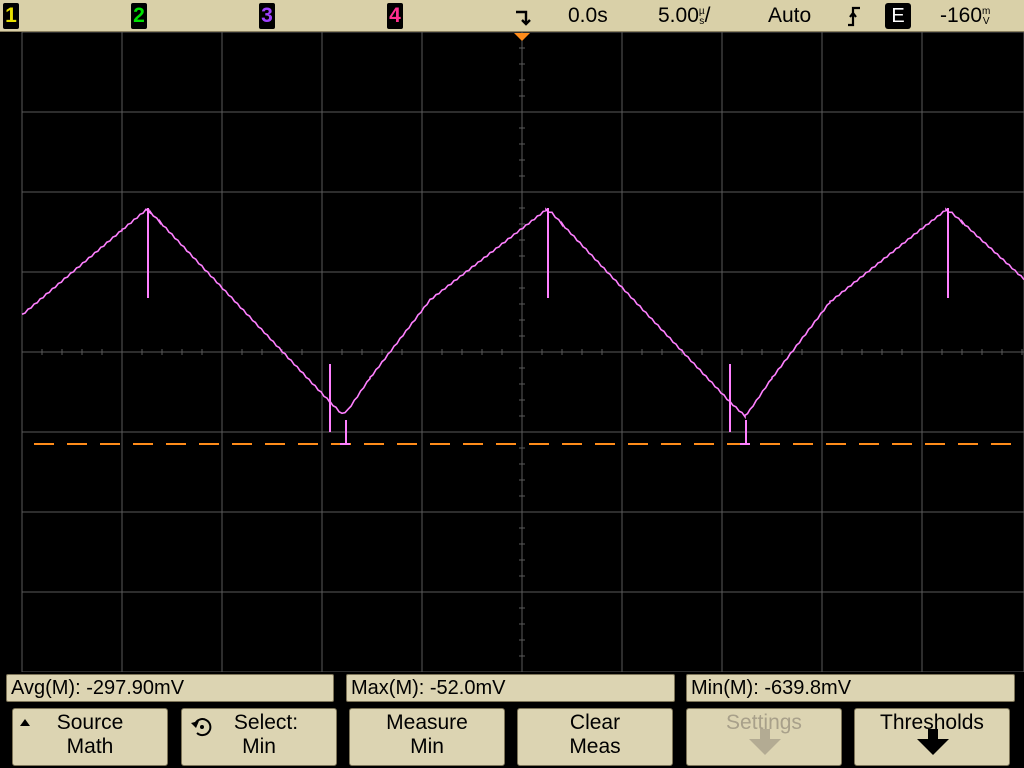 The width and height of the screenshot is (1024, 768). What do you see at coordinates (707, 15) in the screenshot?
I see `timebase-suffix: /` at bounding box center [707, 15].